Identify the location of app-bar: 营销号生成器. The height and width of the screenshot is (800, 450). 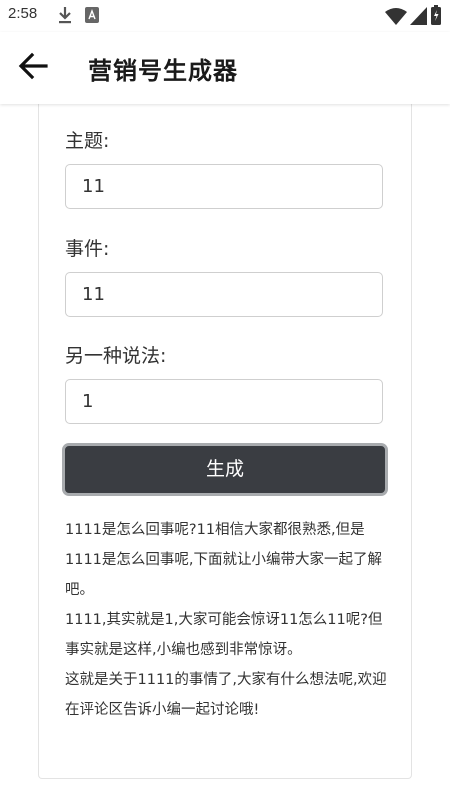
(225, 68).